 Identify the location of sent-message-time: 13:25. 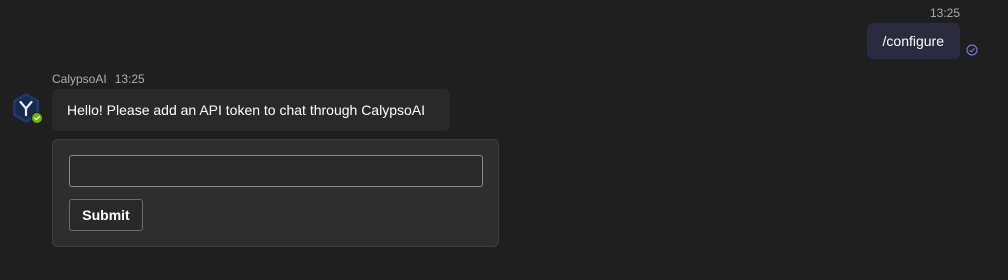
(944, 13).